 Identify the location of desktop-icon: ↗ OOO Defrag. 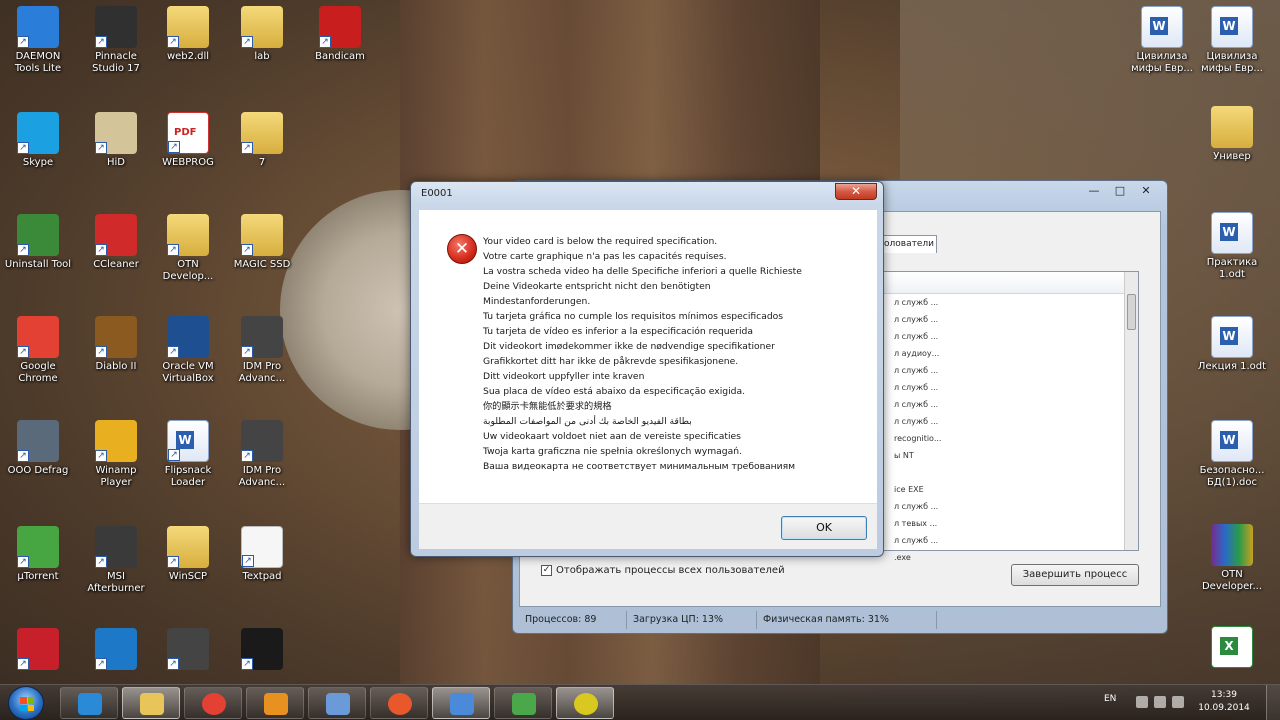
(38, 448).